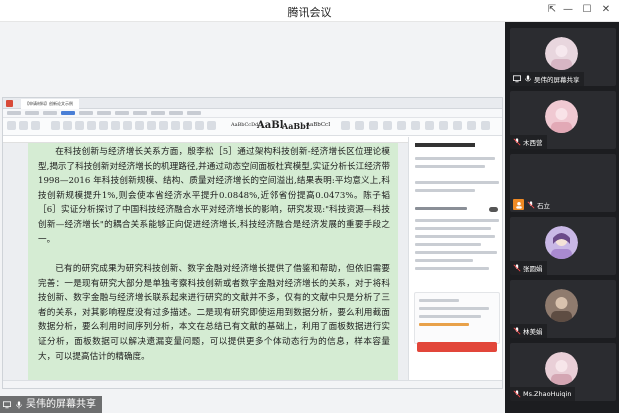 This screenshot has width=619, height=413. I want to click on shared-app-tabbar: 【申请材料】创新论文示例, so click(252, 103).